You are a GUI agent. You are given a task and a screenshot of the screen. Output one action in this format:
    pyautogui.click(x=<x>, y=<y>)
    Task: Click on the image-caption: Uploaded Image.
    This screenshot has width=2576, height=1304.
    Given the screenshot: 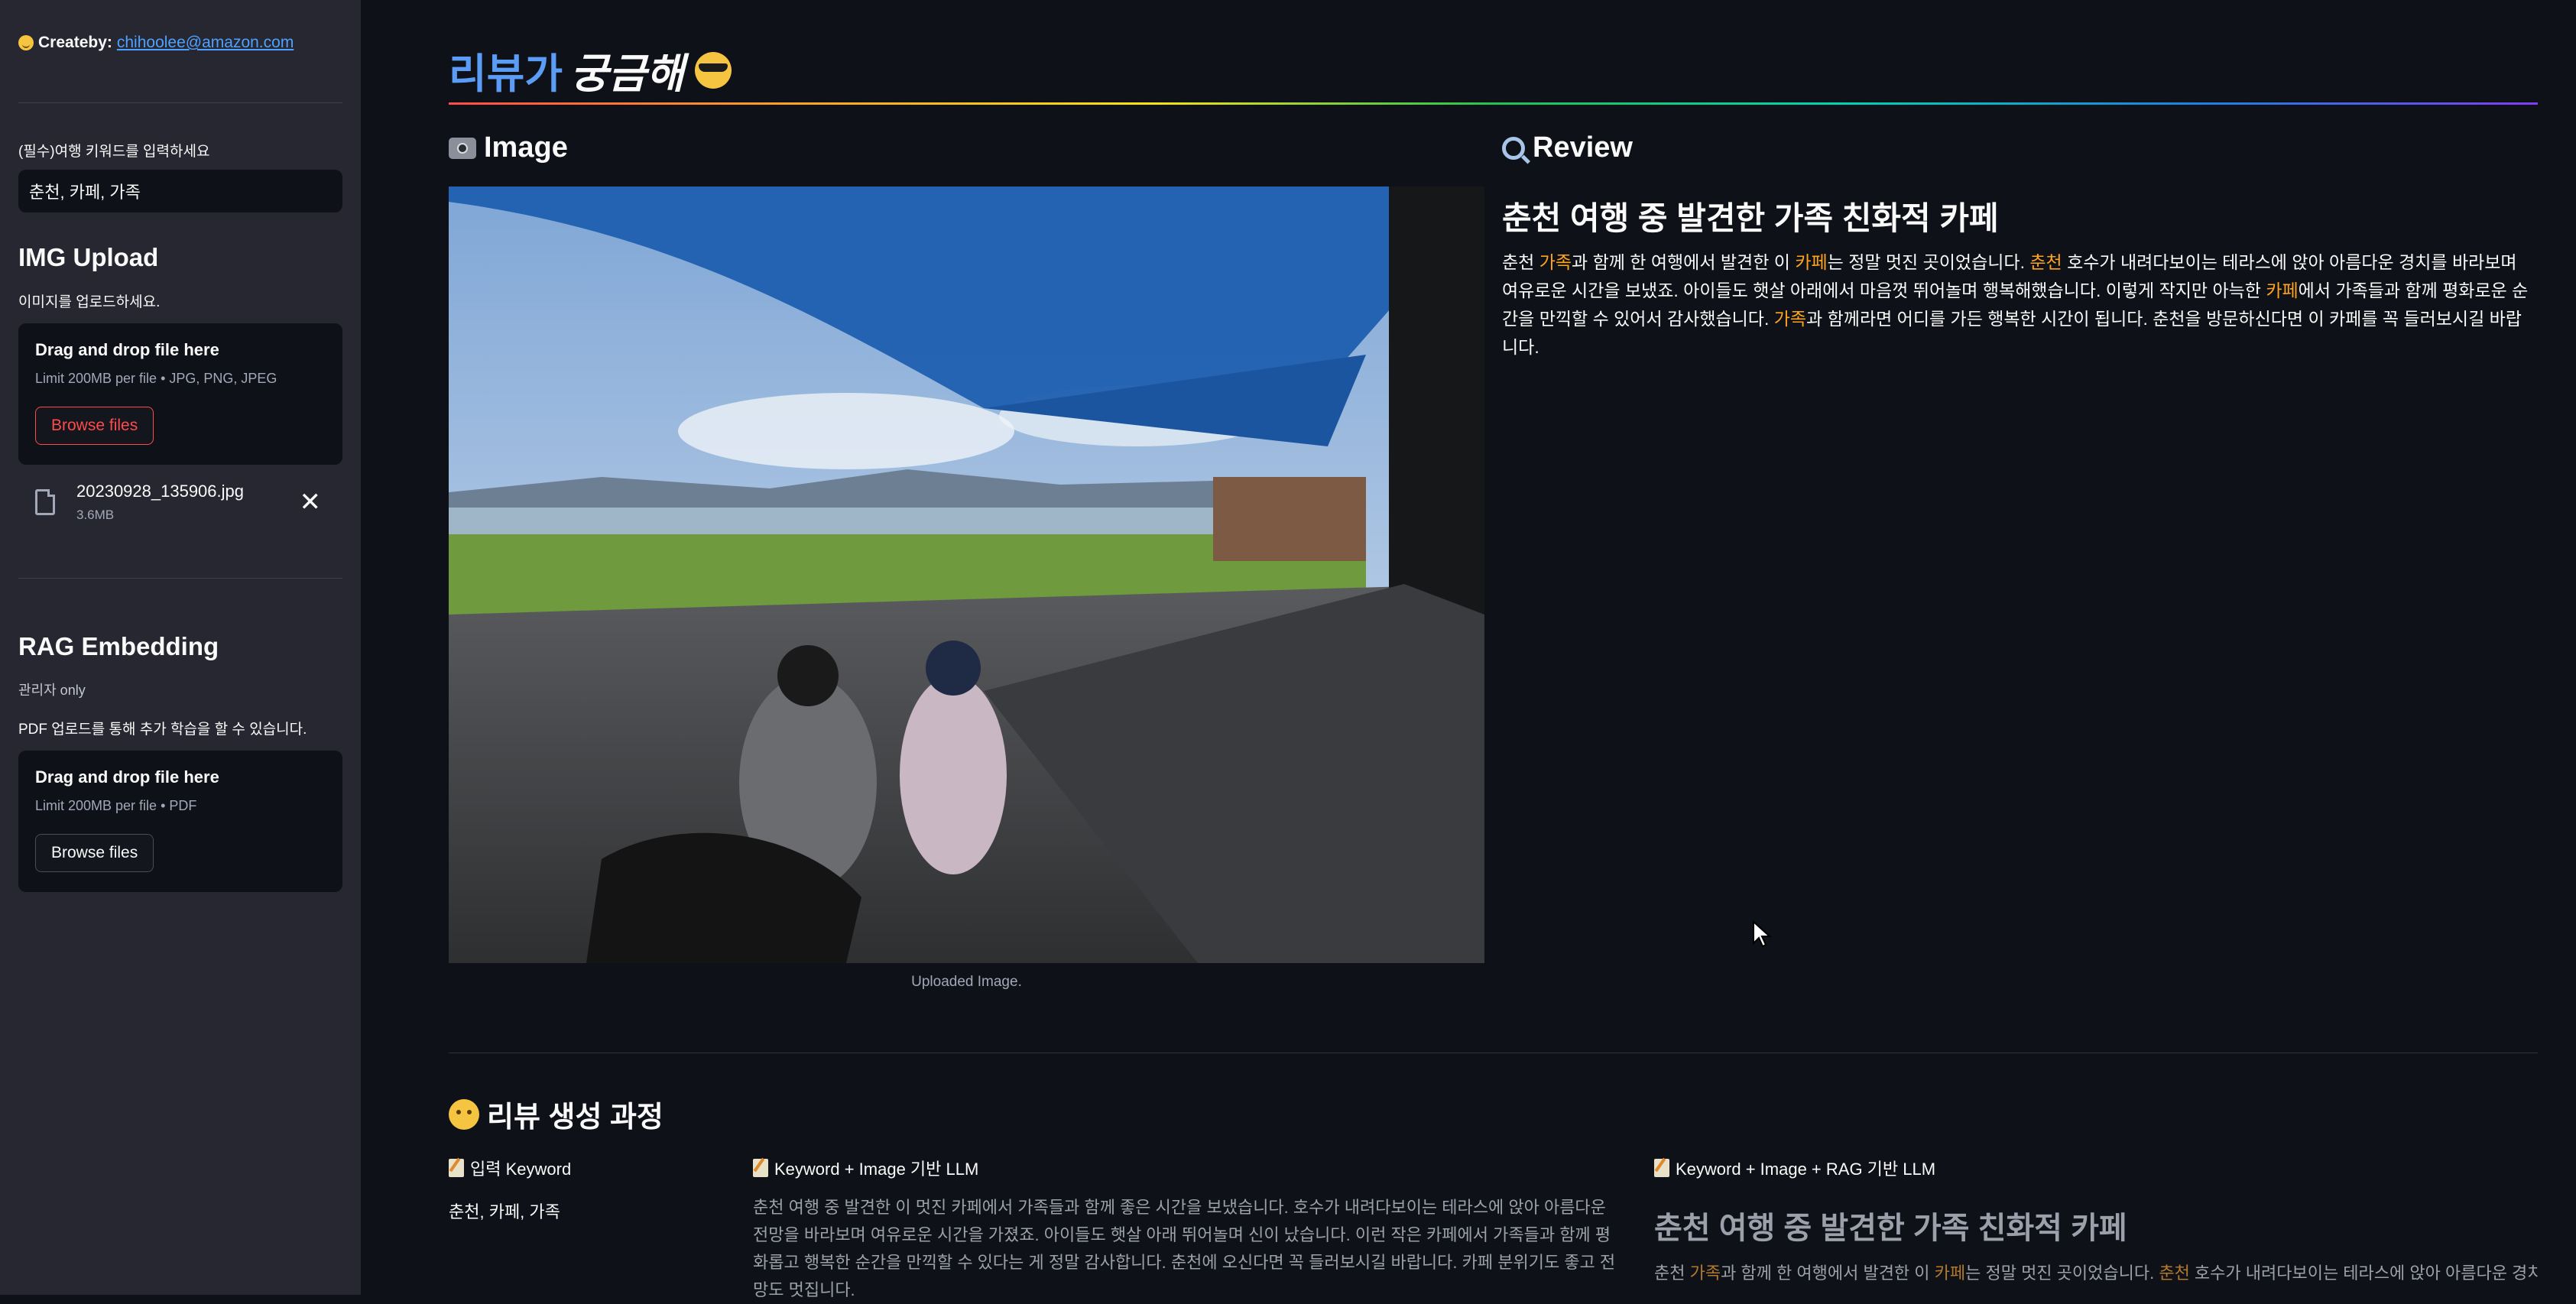 What is the action you would take?
    pyautogui.click(x=967, y=982)
    